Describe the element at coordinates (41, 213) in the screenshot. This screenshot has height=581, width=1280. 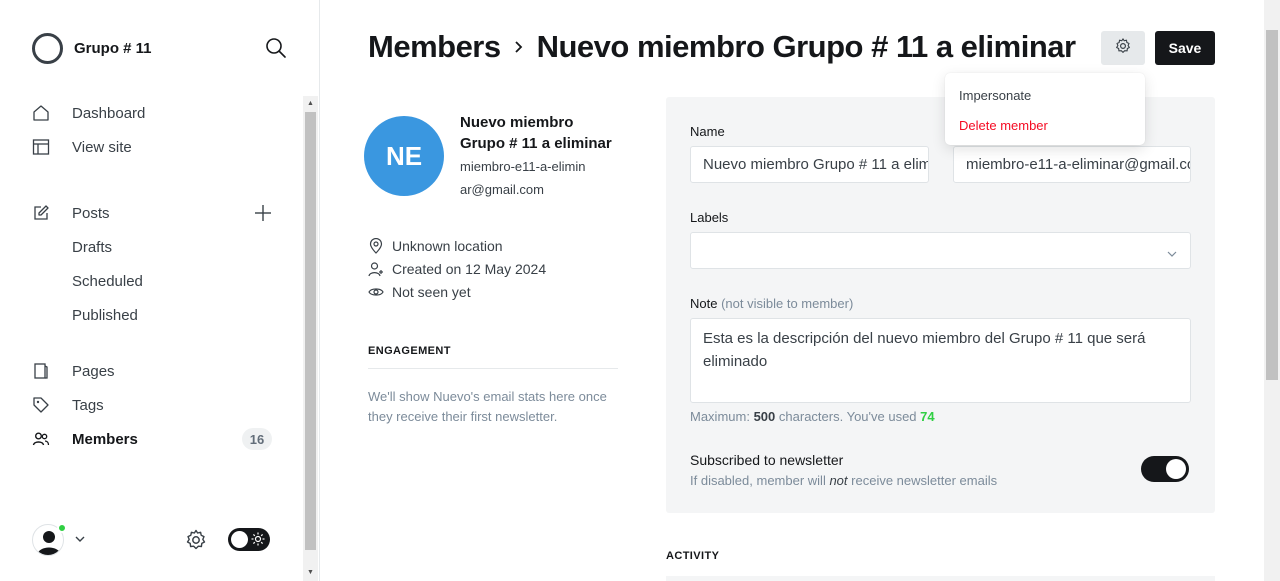
I see `pencil-icon` at that location.